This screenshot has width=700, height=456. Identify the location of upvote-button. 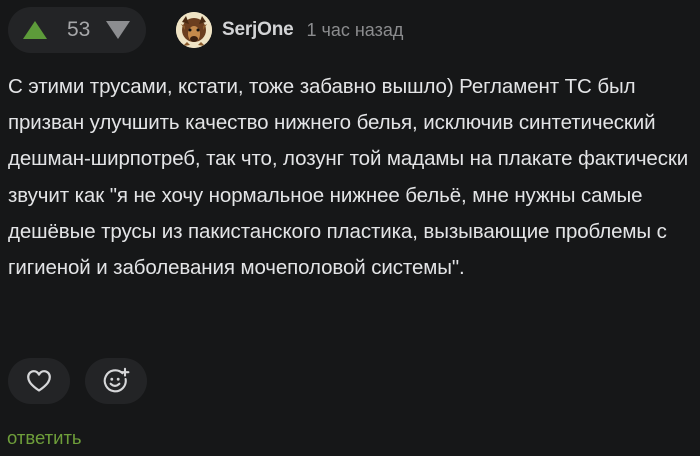
(35, 30).